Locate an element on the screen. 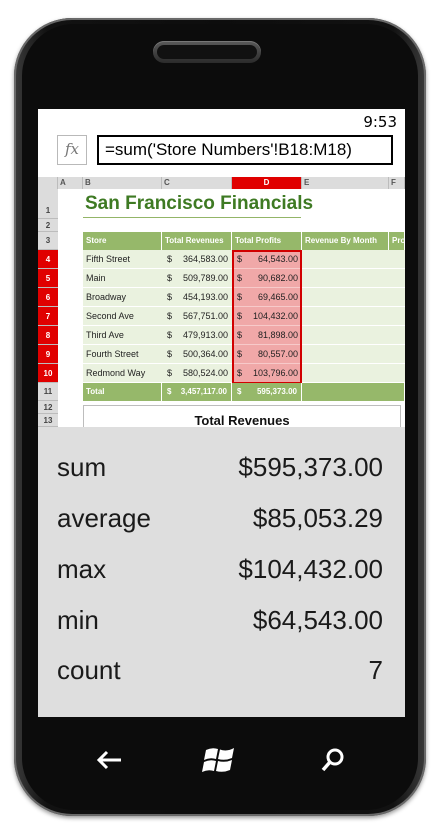  total-profit: $595,373.00 is located at coordinates (267, 392).